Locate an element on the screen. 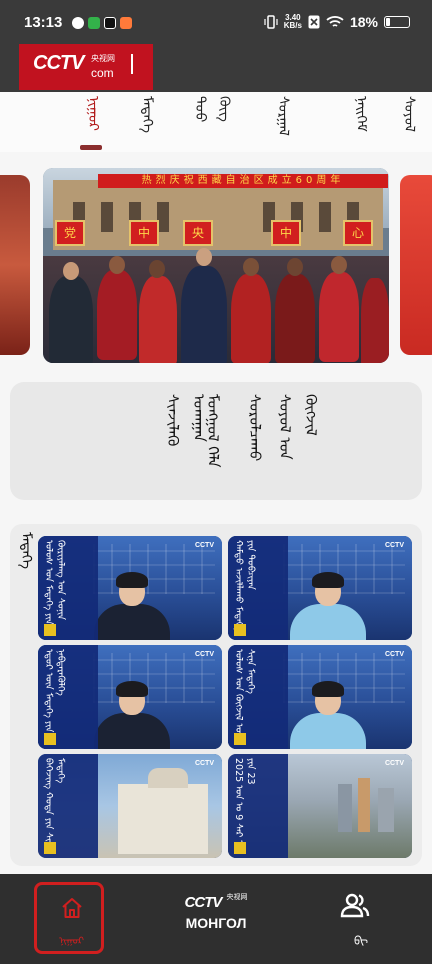  nav-home: ᠨᠢᠭᠤᠷ is located at coordinates (69, 918).